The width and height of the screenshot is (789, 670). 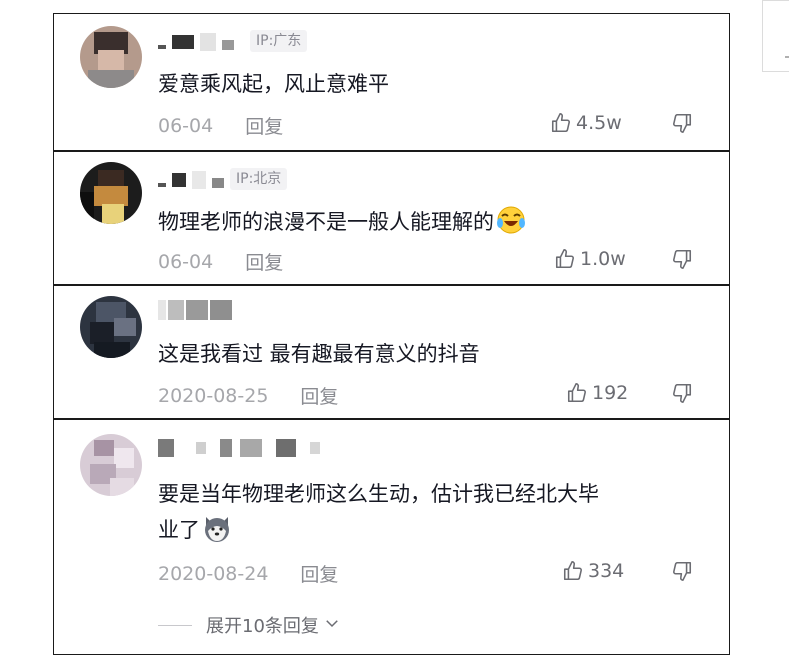 I want to click on expand-divider, so click(x=175, y=625).